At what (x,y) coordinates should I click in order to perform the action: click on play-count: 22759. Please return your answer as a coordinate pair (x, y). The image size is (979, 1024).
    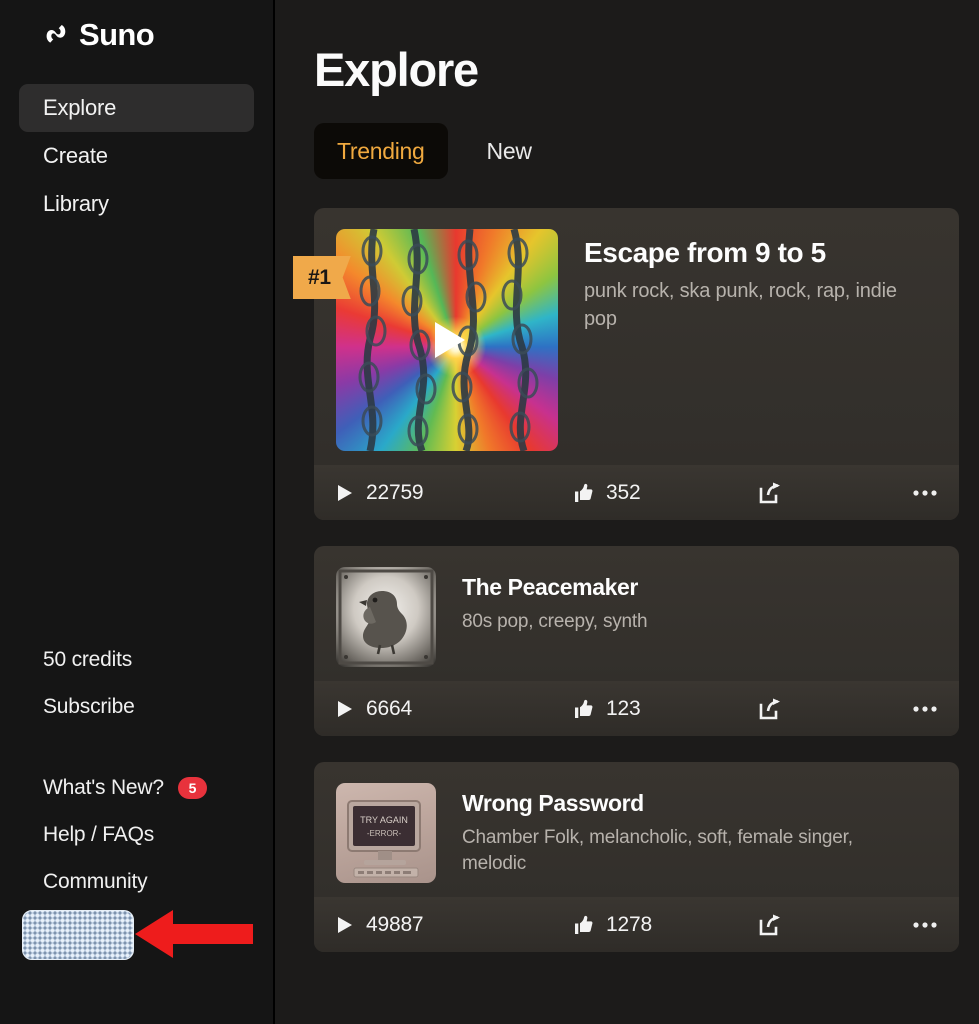
    Looking at the image, I should click on (395, 492).